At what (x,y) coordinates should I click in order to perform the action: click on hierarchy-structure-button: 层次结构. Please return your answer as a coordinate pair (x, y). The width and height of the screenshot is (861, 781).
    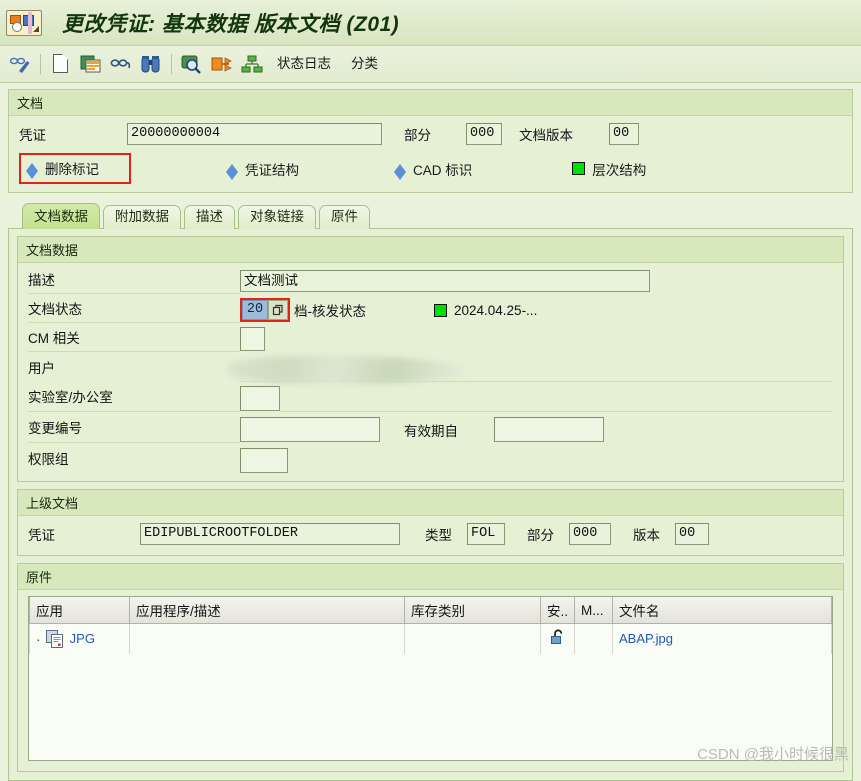
    Looking at the image, I should click on (609, 169).